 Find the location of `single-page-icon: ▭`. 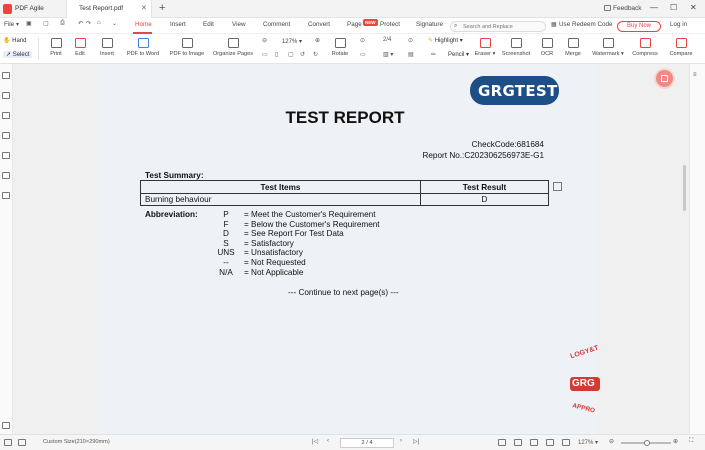

single-page-icon: ▭ is located at coordinates (363, 54).